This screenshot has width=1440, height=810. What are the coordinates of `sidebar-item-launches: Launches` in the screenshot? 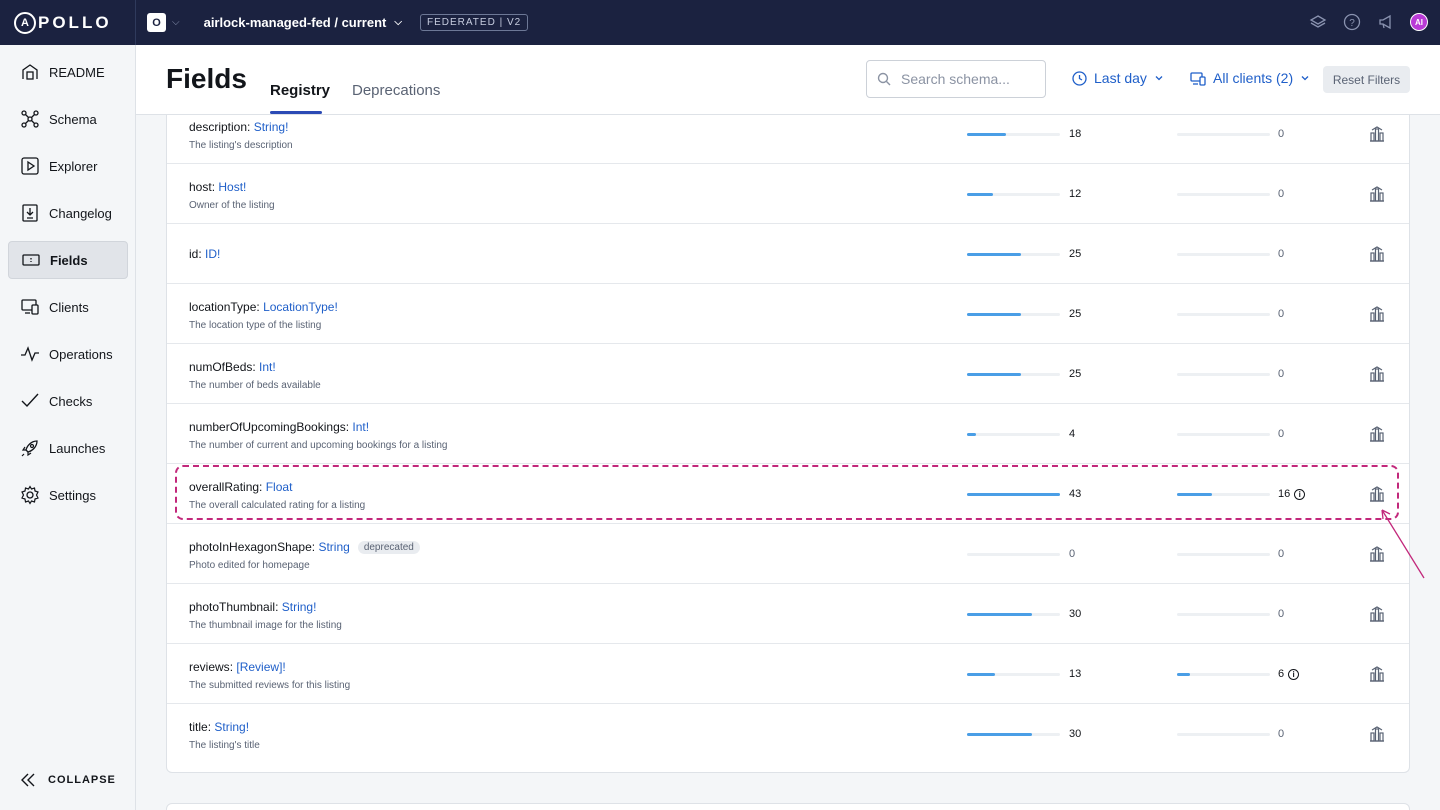 It's located at (68, 448).